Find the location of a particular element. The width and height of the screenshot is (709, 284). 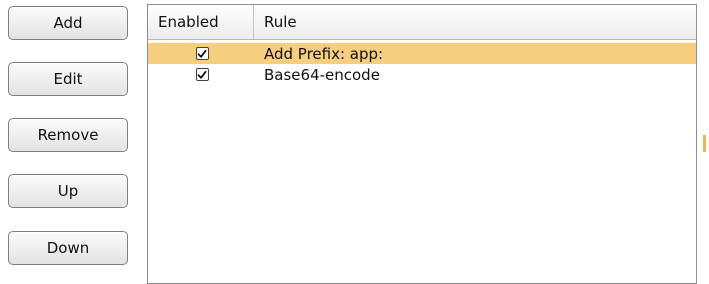

table-row: Base64-encode is located at coordinates (422, 74).